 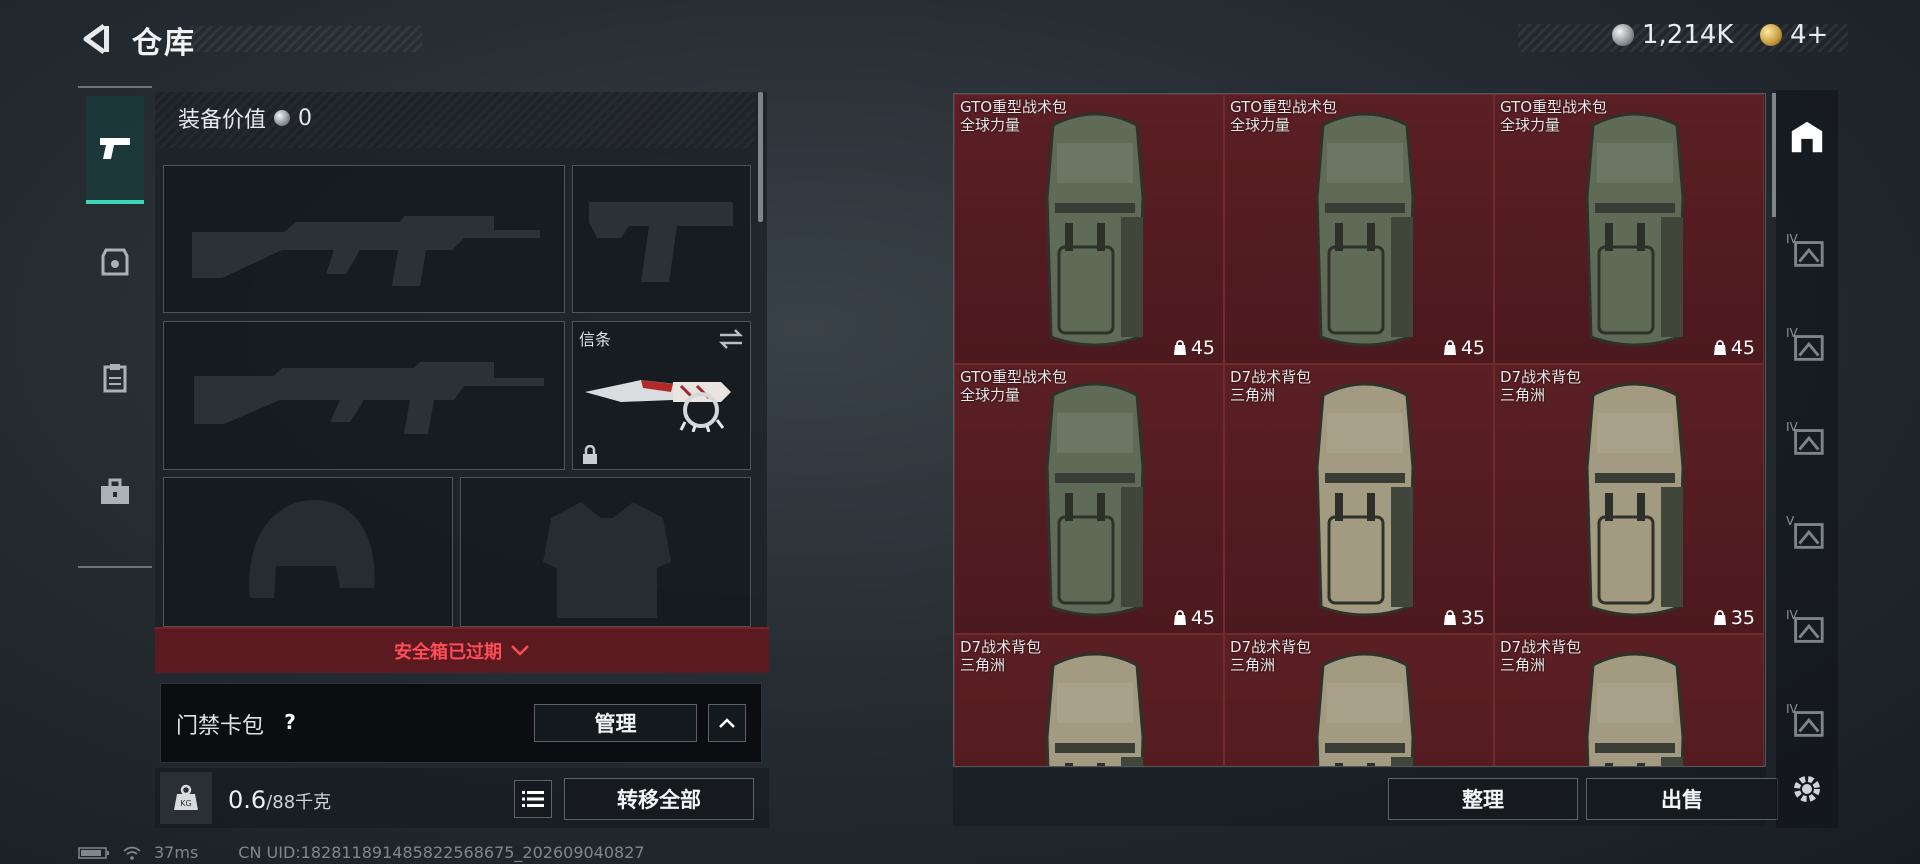 I want to click on tier-label: V, so click(x=1790, y=521).